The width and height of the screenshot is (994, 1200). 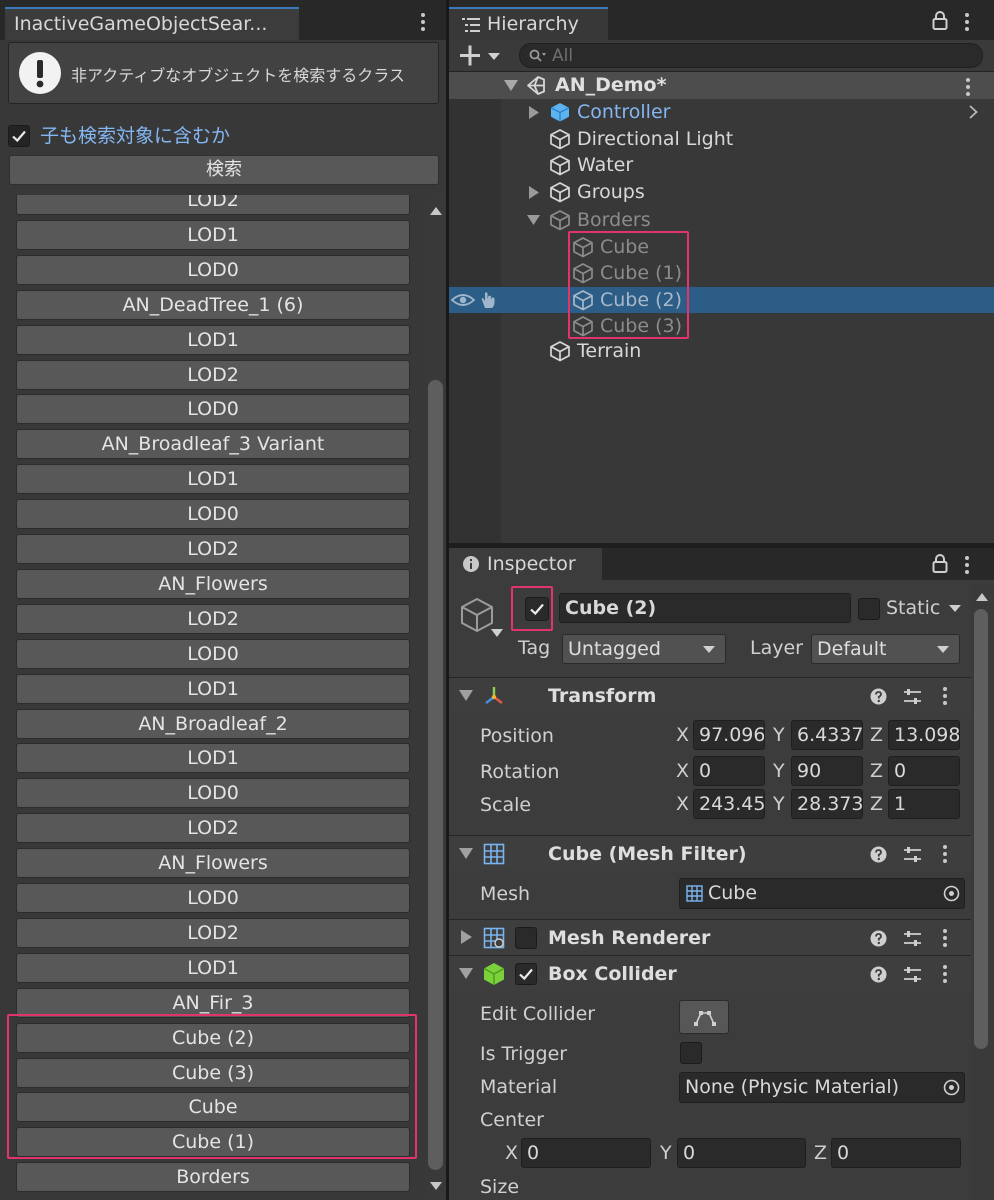 I want to click on scene-row: AN_Demo*, so click(x=721, y=85).